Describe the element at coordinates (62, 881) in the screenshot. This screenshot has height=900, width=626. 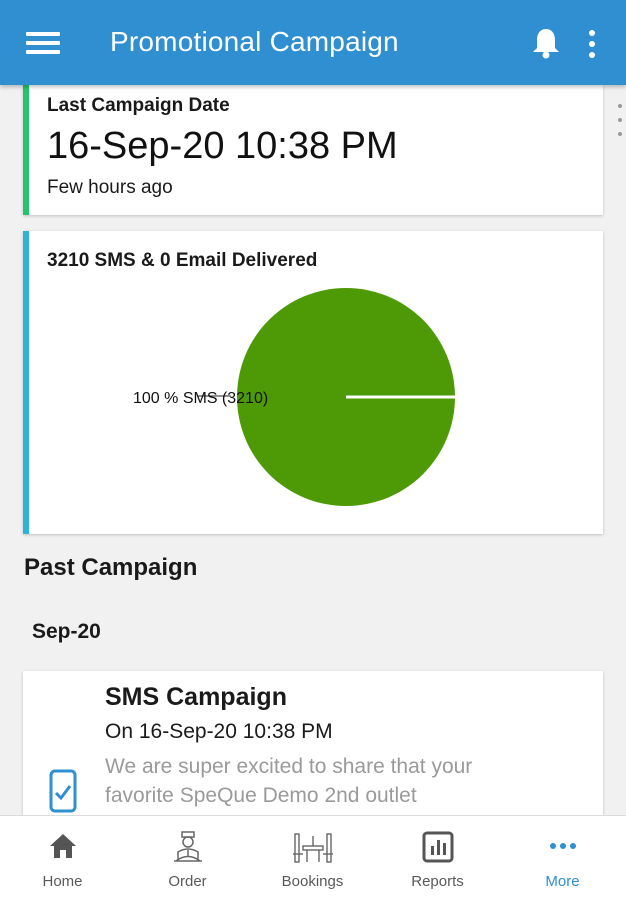
I see `nav-label-home: Home` at that location.